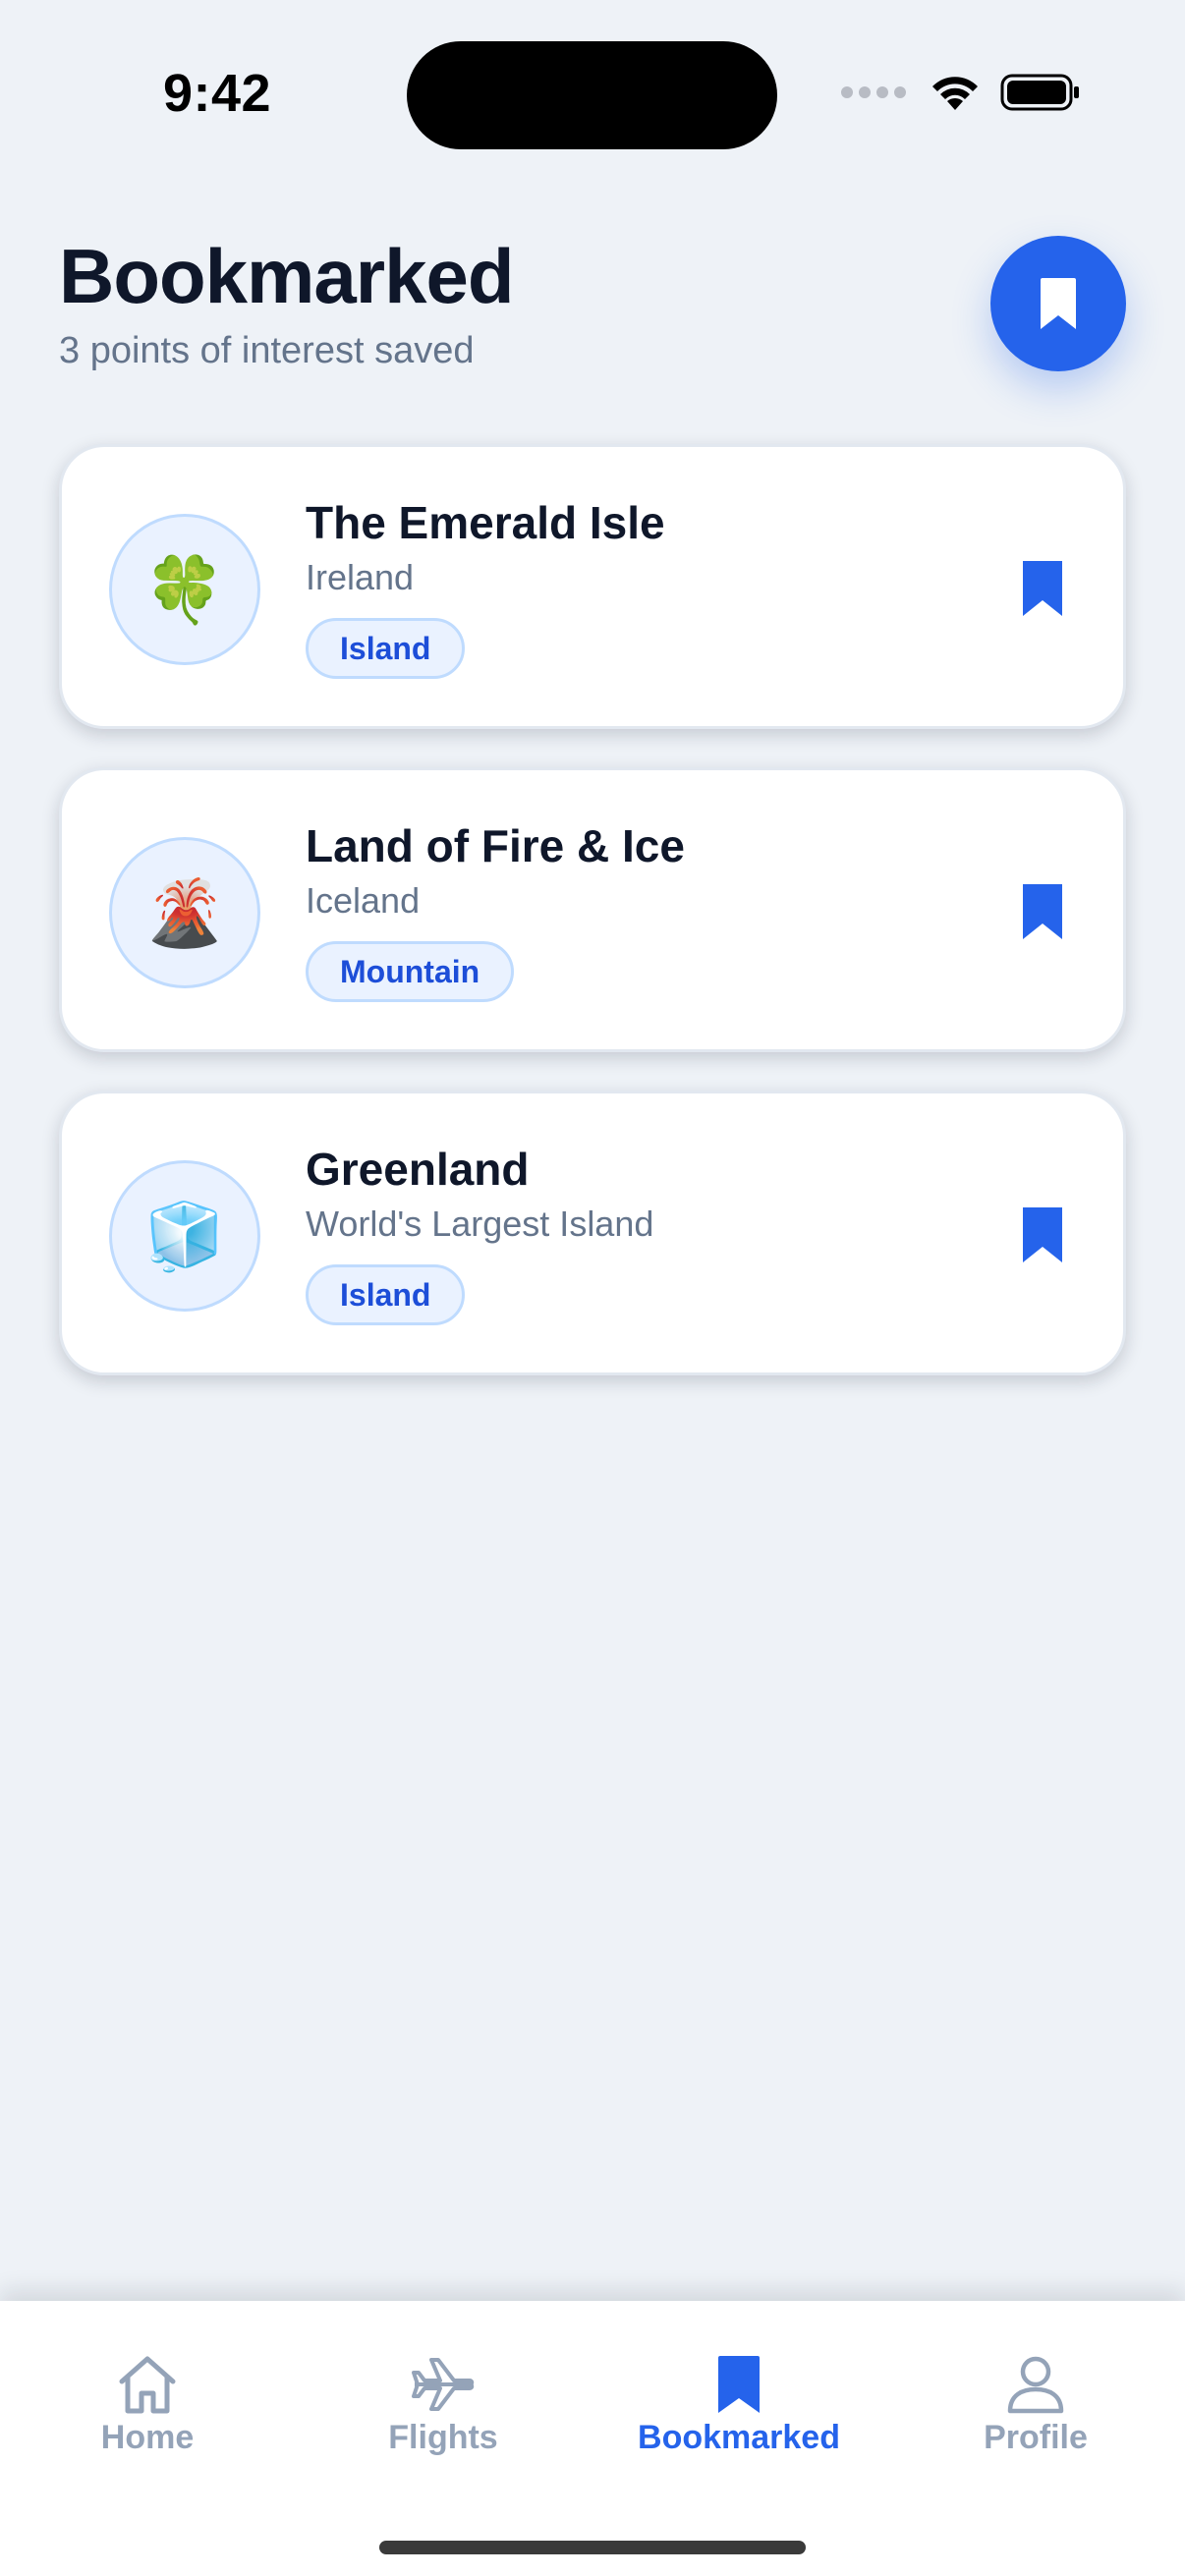 The image size is (1185, 2576). Describe the element at coordinates (496, 845) in the screenshot. I see `card-title: Land of Fire & Ice` at that location.